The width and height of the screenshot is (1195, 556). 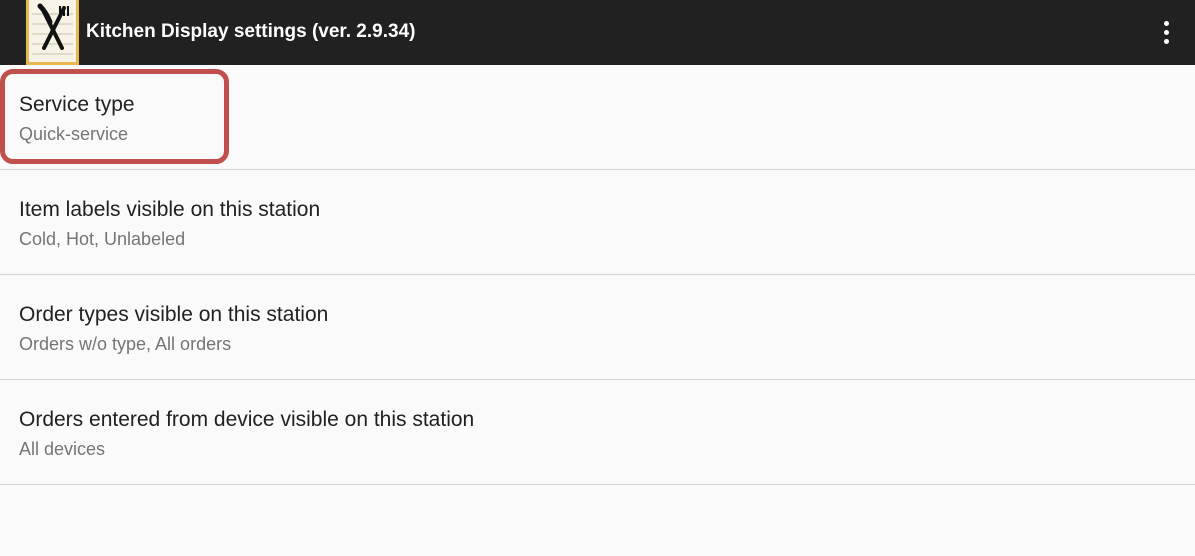 I want to click on app-title: Kitchen Display settings (ver. 2.9.34), so click(x=251, y=31).